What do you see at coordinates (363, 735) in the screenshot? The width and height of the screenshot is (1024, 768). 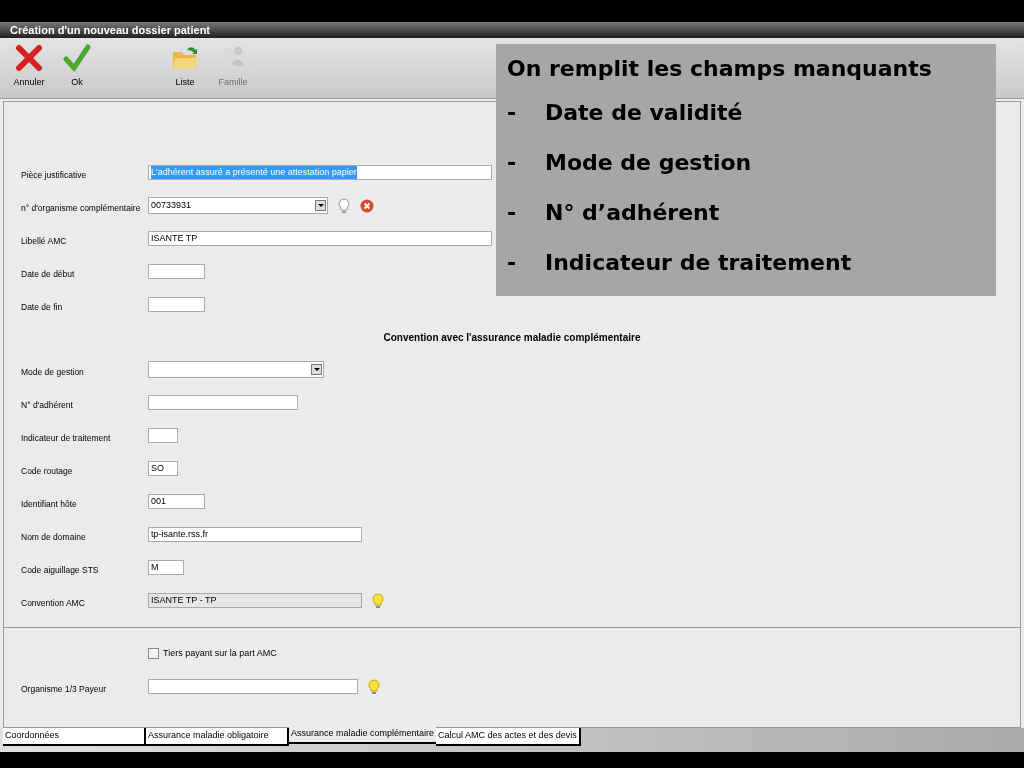 I see `tab: Assurance maladie complémentaire` at bounding box center [363, 735].